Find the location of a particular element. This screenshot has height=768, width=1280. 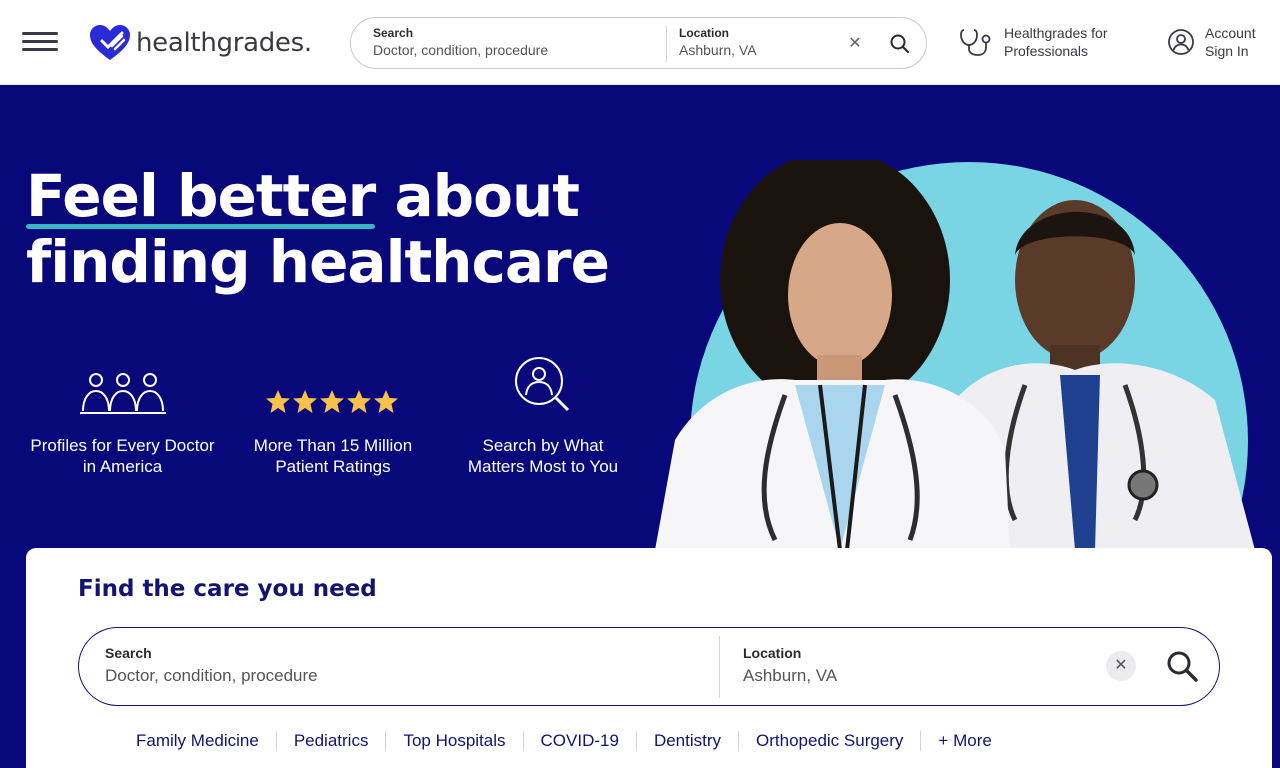

healthgrades-logo: healthgrades. is located at coordinates (200, 43).